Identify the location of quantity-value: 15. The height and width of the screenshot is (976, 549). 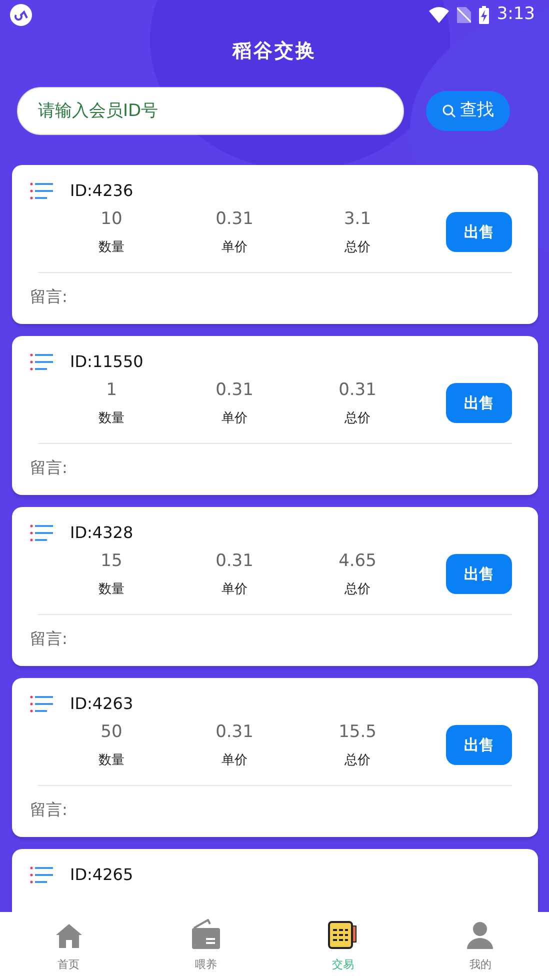
(112, 561).